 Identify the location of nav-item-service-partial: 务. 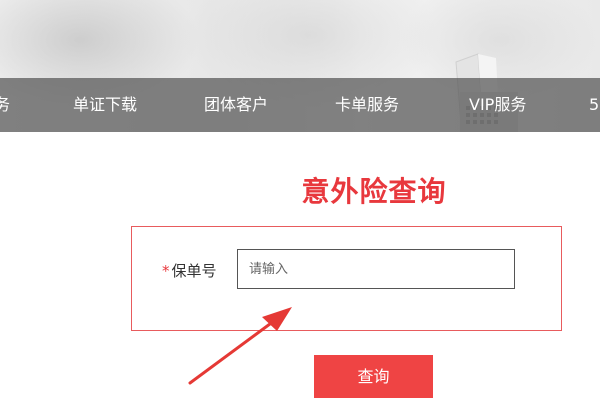
(5, 105).